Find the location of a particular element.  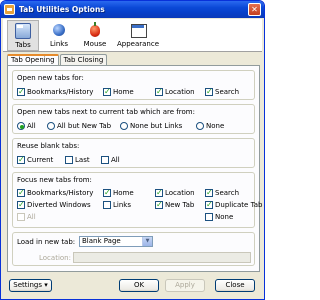

checkbox-focus-new-tab: New Tab is located at coordinates (175, 204).